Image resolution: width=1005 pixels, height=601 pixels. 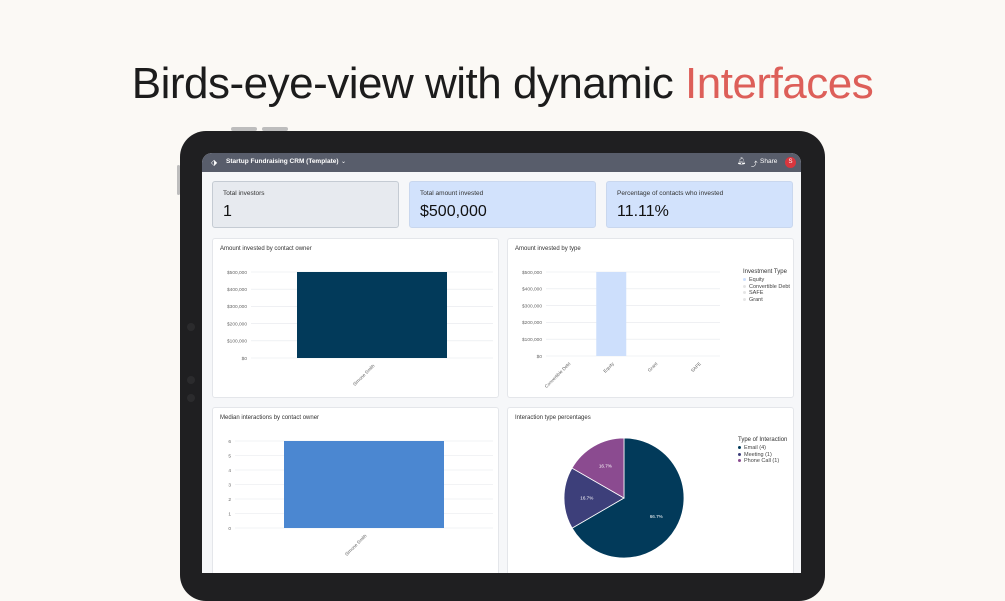 I want to click on y-tick-label: 2, so click(x=229, y=500).